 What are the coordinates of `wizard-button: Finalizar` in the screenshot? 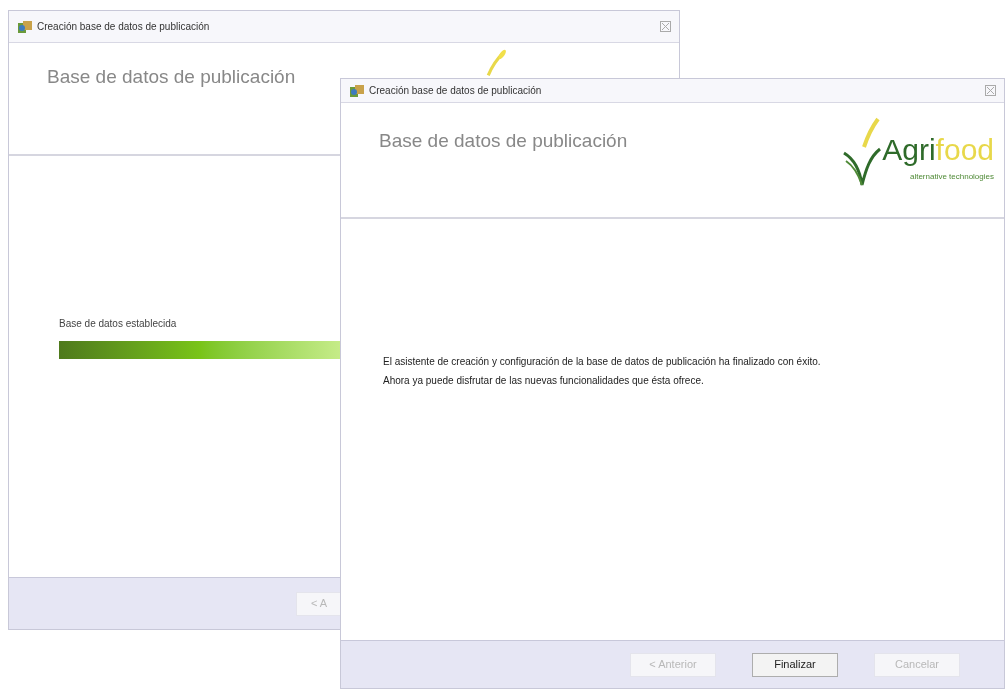 It's located at (795, 664).